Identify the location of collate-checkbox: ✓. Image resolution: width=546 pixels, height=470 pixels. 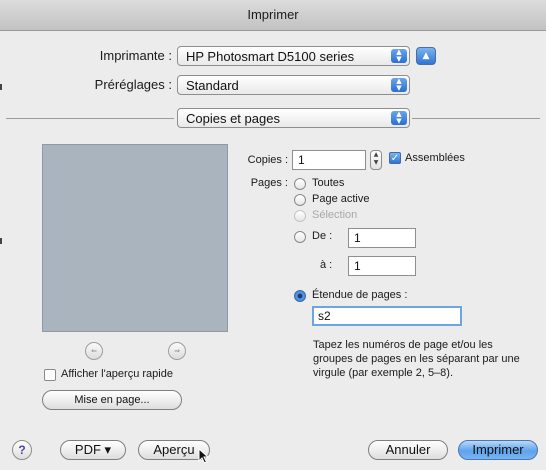
(395, 158).